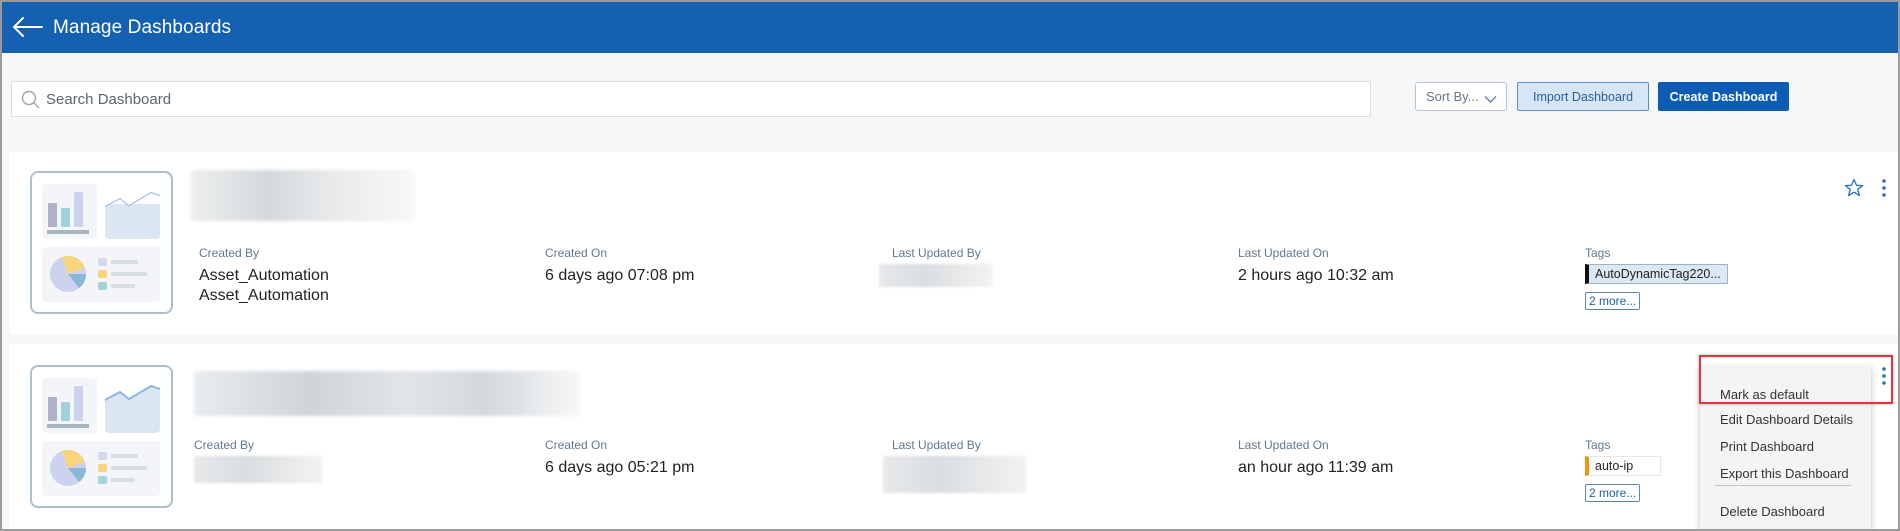  Describe the element at coordinates (1723, 96) in the screenshot. I see `create-dashboard-button: Create Dashboard` at that location.